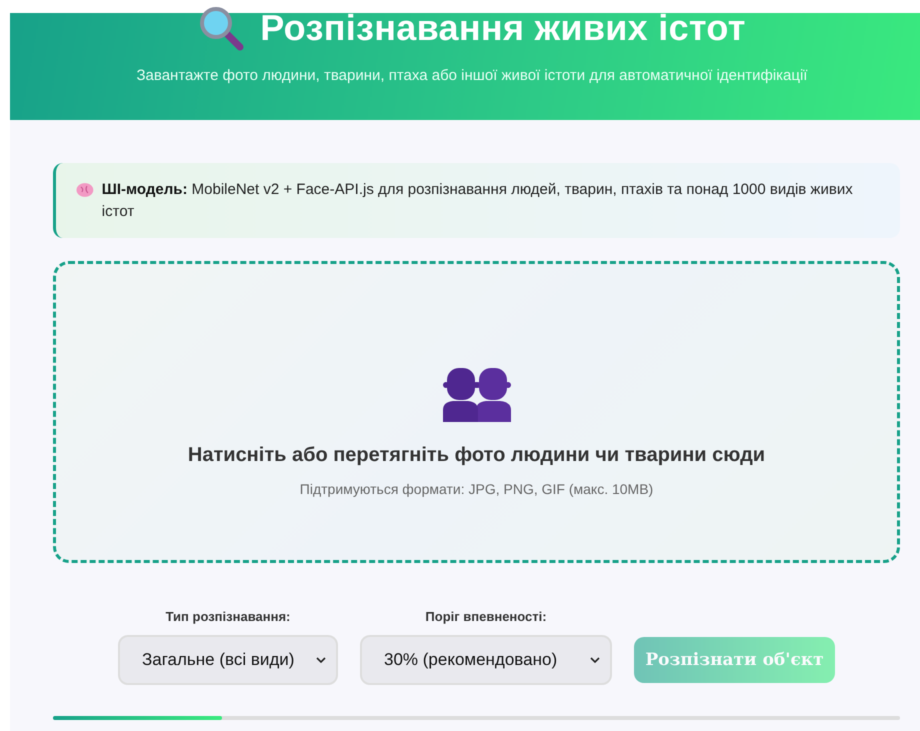  I want to click on people-icon, so click(477, 395).